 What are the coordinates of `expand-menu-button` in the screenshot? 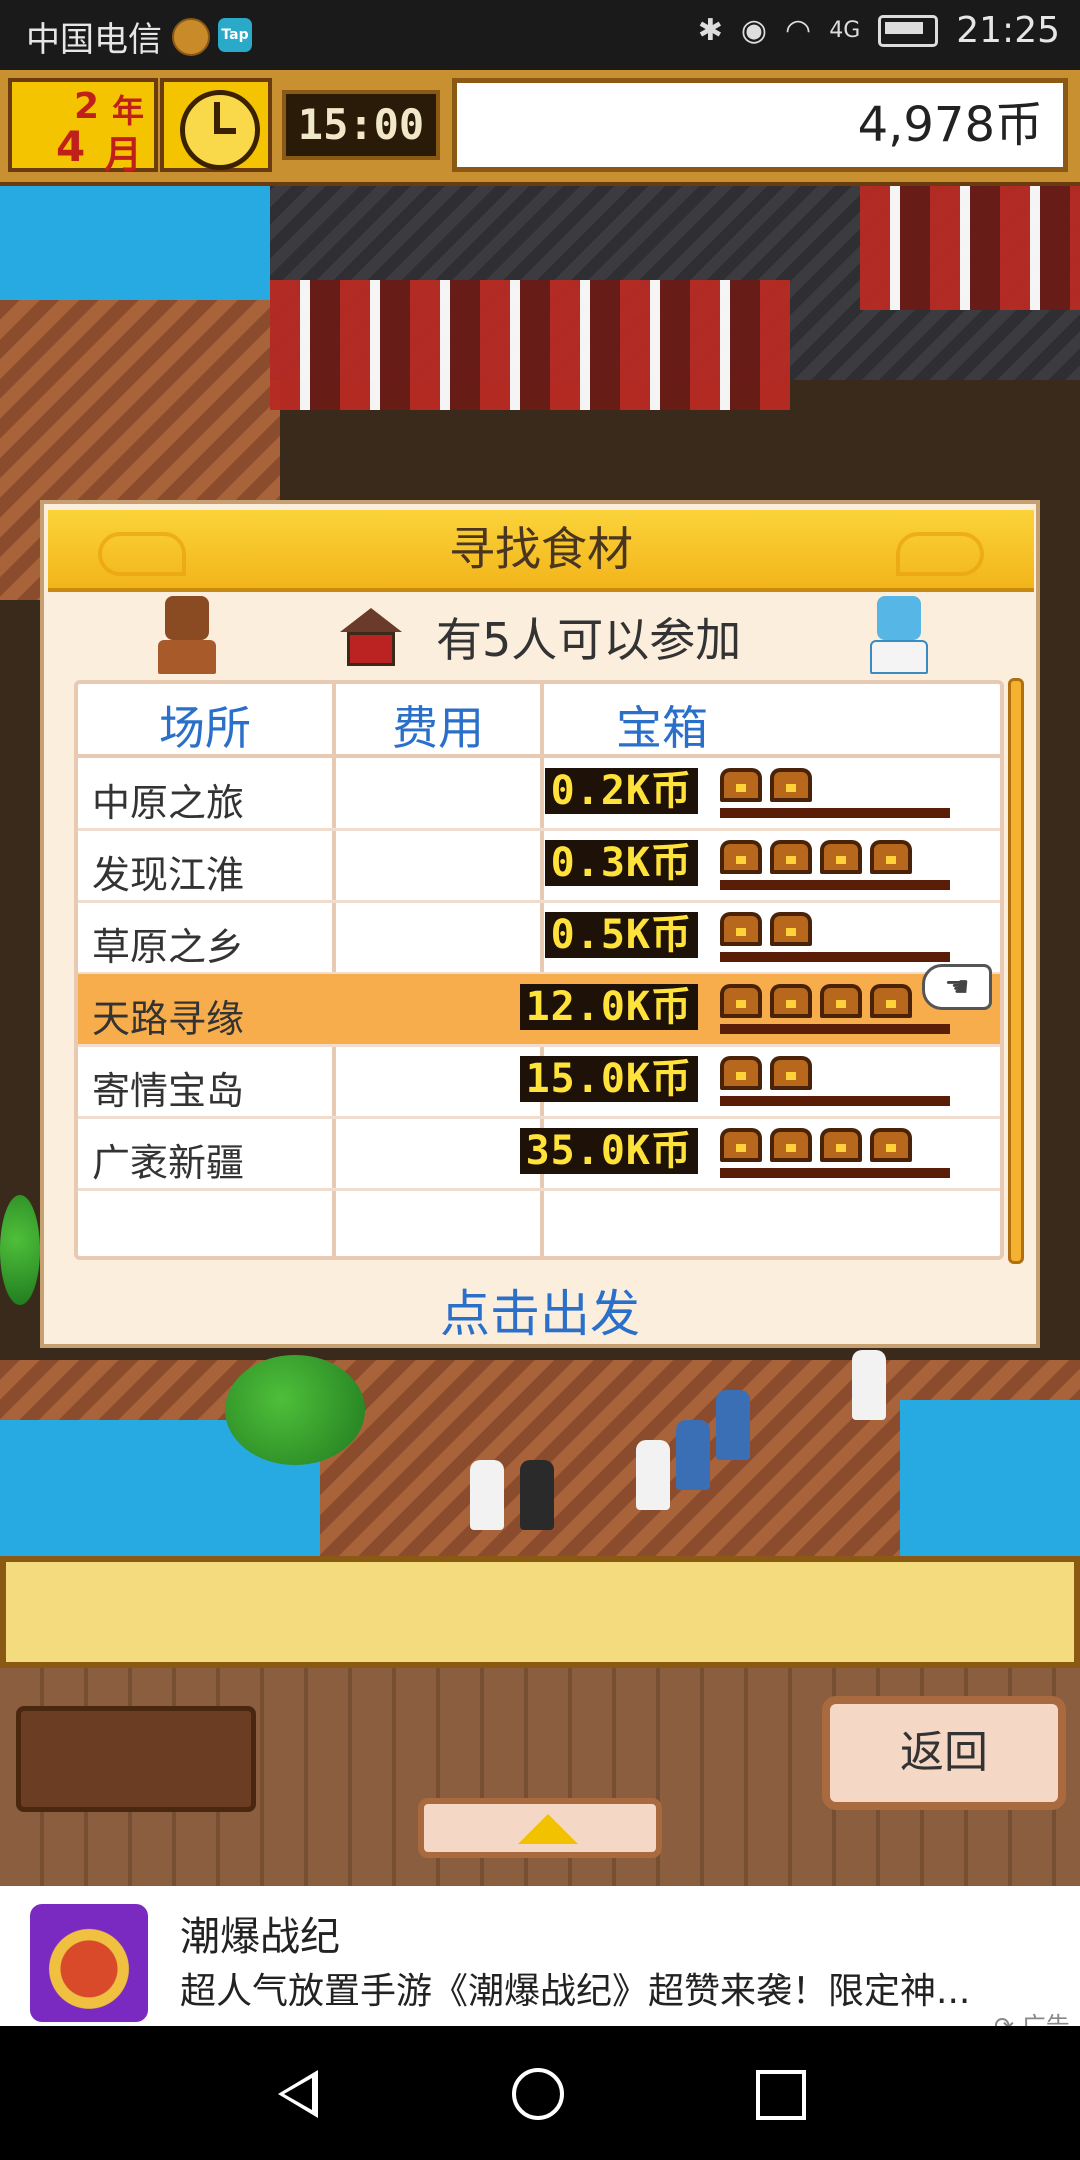 It's located at (540, 1828).